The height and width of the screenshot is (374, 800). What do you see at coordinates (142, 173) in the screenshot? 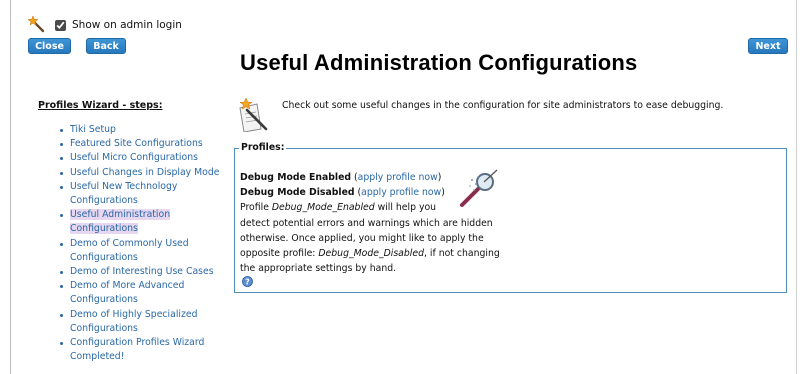
I see `wizard-step-useful-changes-display-mode: Useful Changes in Display Mode` at bounding box center [142, 173].